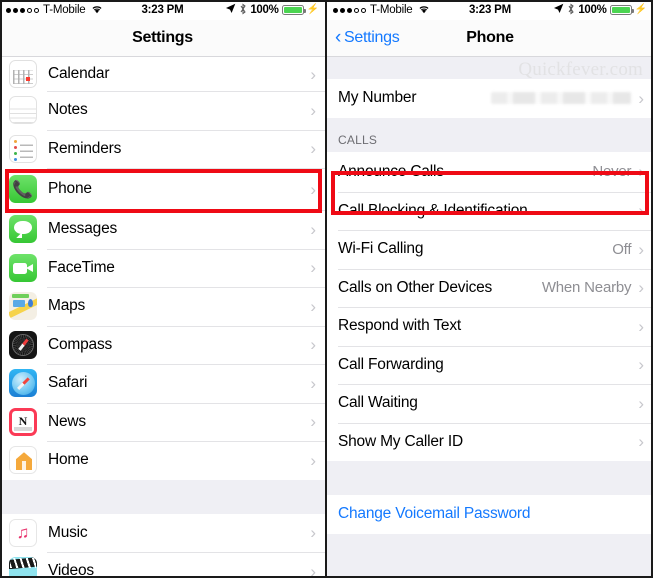 The width and height of the screenshot is (653, 578). Describe the element at coordinates (434, 514) in the screenshot. I see `row-label: Change Voicemail Password` at that location.